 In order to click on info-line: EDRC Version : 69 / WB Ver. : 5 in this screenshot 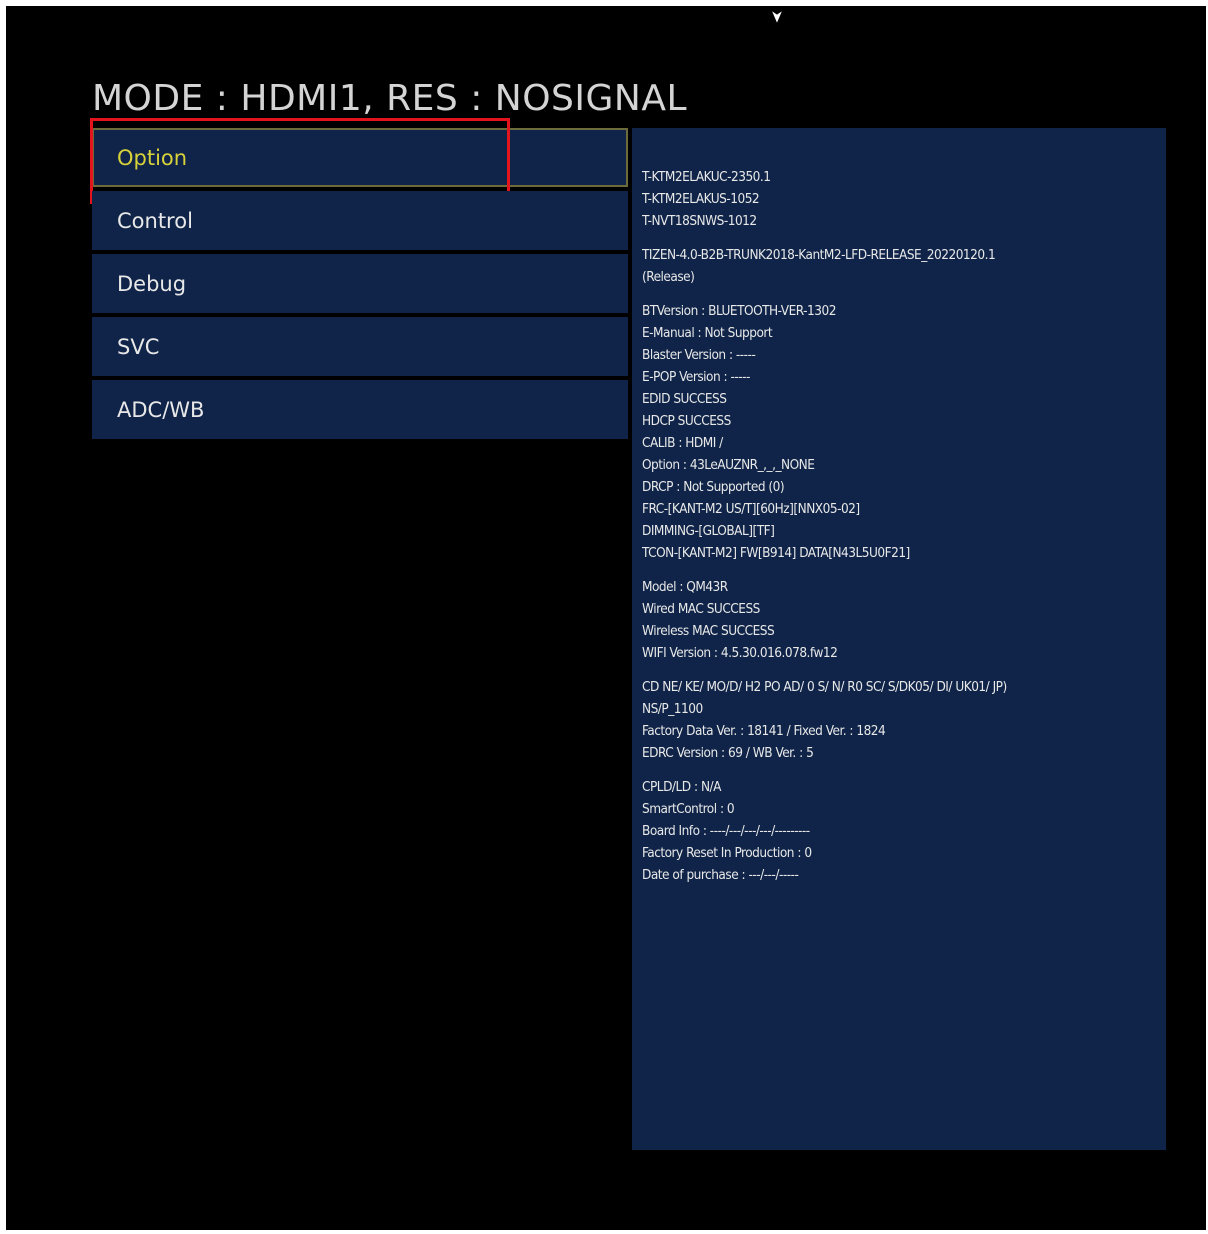, I will do `click(728, 753)`.